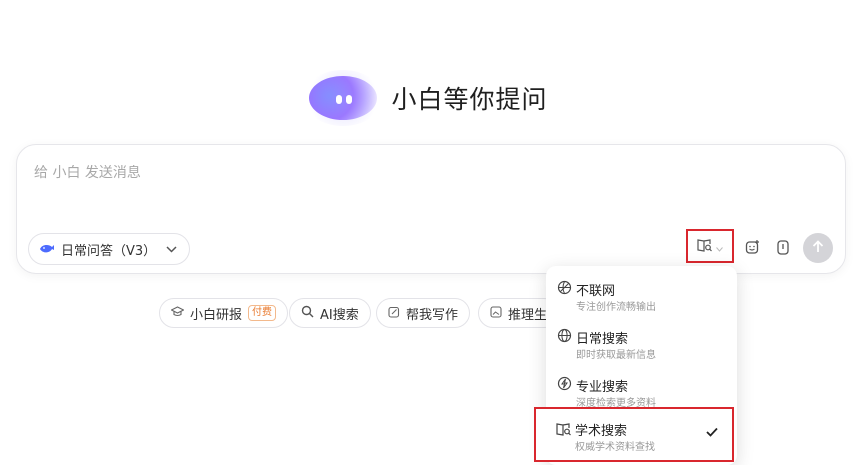 The height and width of the screenshot is (465, 857). What do you see at coordinates (616, 307) in the screenshot?
I see `option-desc: 专注创作流畅输出` at bounding box center [616, 307].